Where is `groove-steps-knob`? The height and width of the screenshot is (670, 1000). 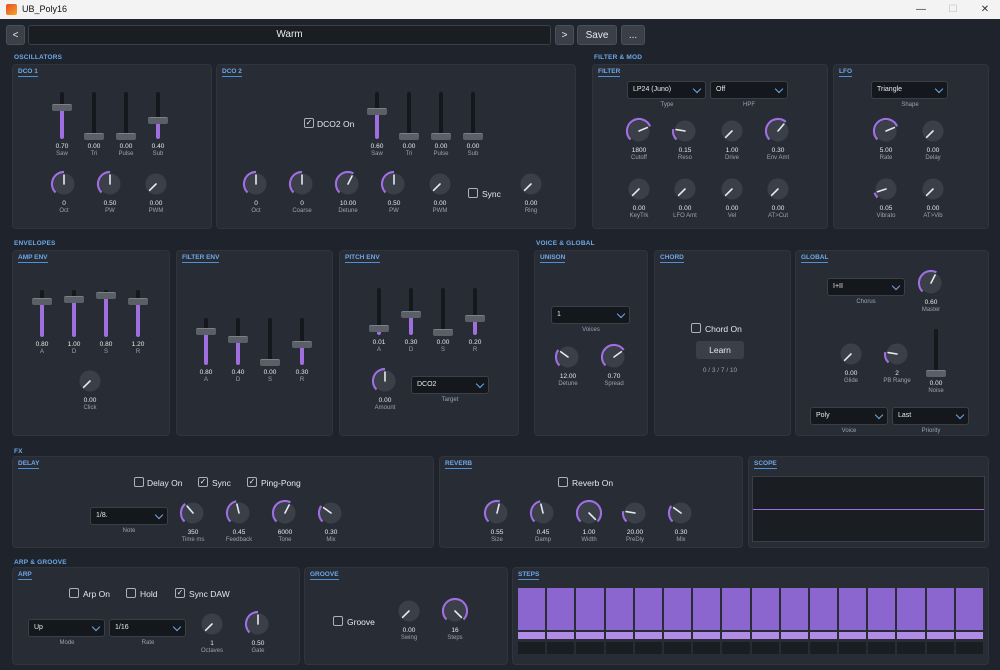 groove-steps-knob is located at coordinates (455, 611).